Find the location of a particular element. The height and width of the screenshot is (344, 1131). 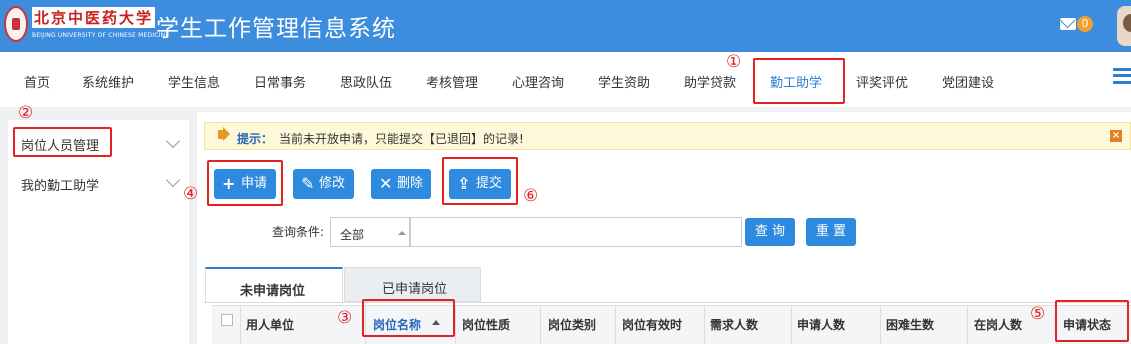

speaker-icon is located at coordinates (222, 134).